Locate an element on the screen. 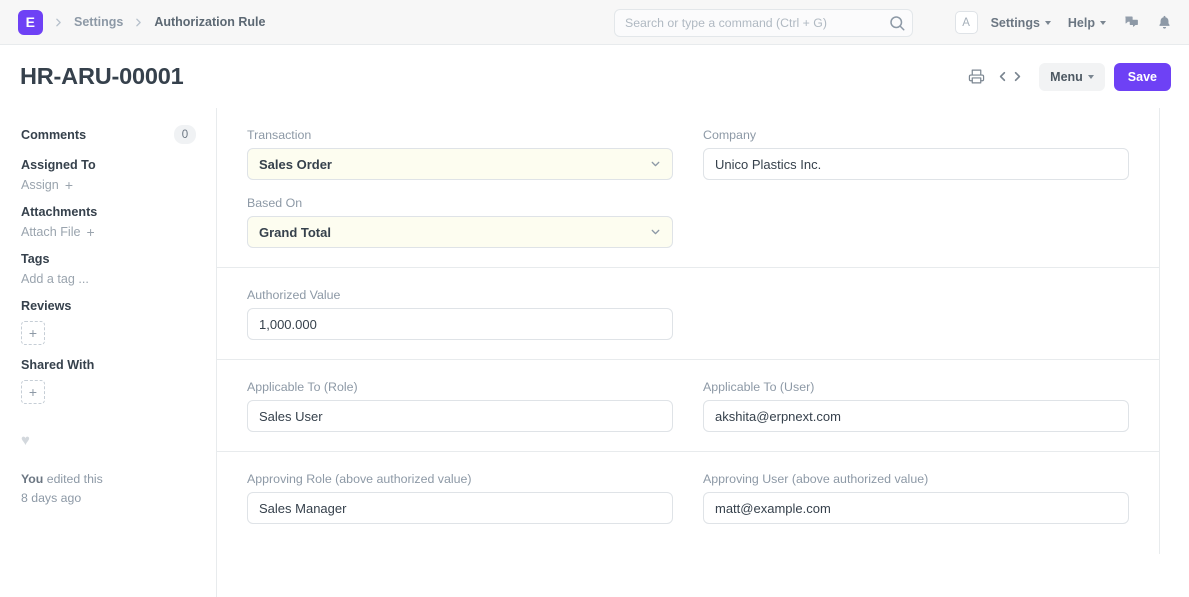 The height and width of the screenshot is (597, 1189). menu-button: Menu is located at coordinates (1072, 76).